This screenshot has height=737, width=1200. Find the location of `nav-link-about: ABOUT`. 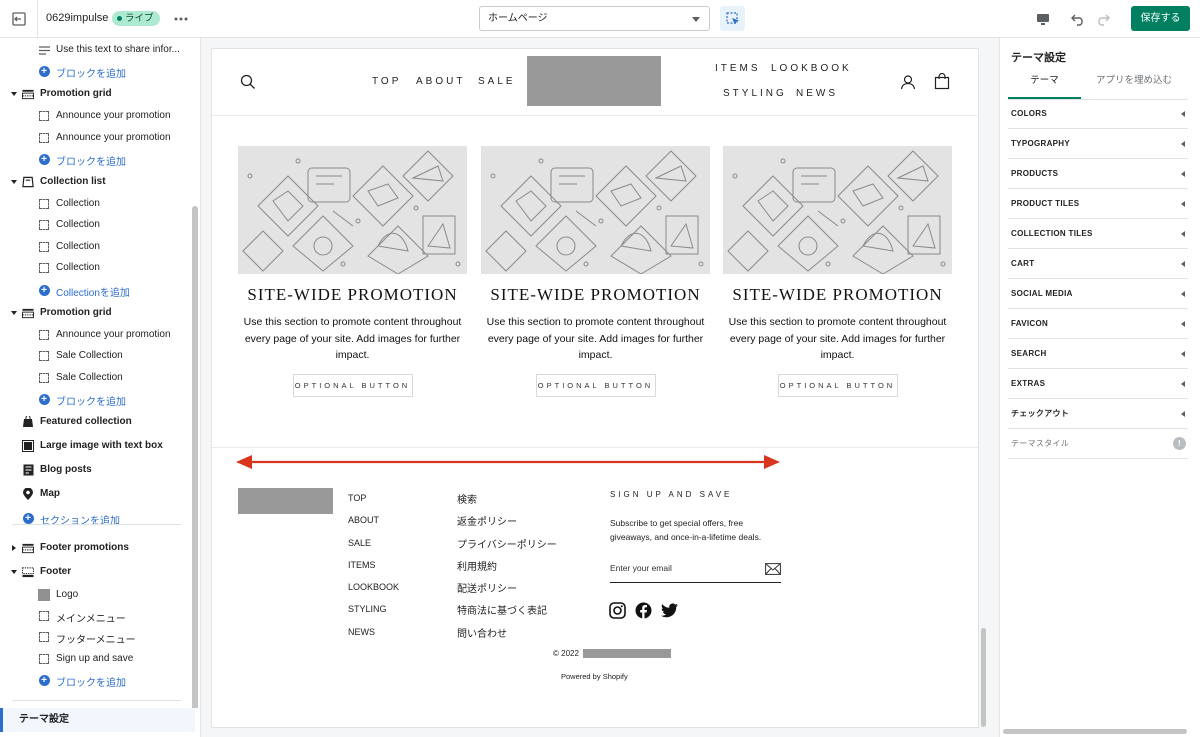

nav-link-about: ABOUT is located at coordinates (440, 81).